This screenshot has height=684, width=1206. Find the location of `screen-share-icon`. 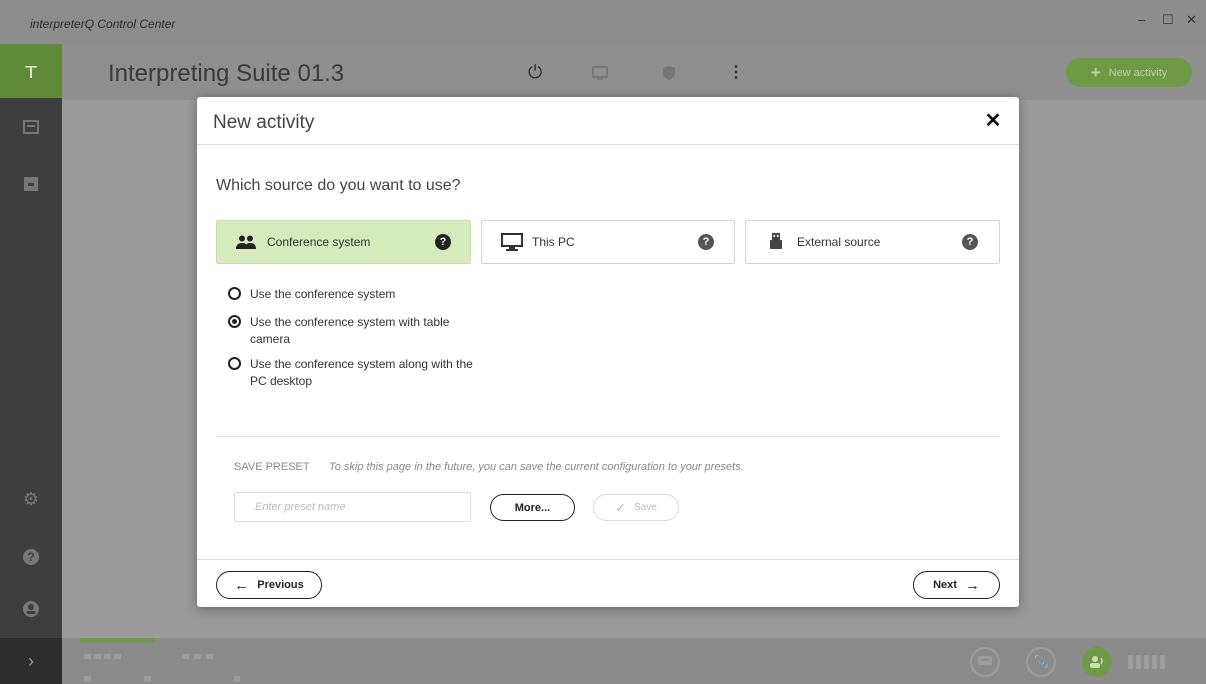

screen-share-icon is located at coordinates (600, 74).